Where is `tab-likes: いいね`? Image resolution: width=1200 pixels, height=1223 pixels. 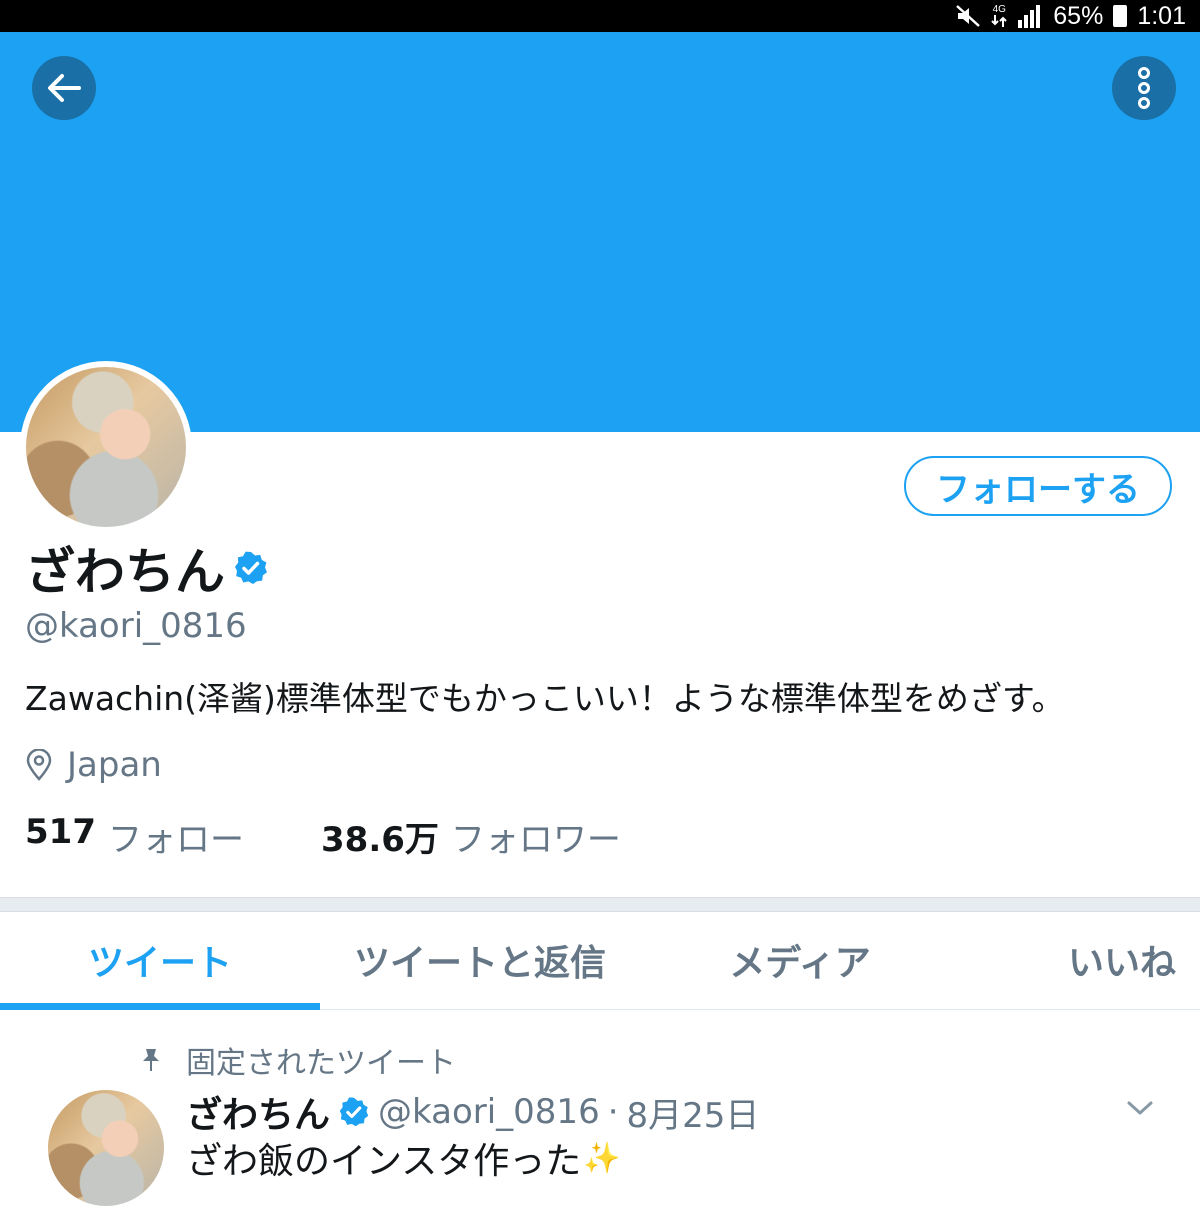 tab-likes: いいね is located at coordinates (1100, 960).